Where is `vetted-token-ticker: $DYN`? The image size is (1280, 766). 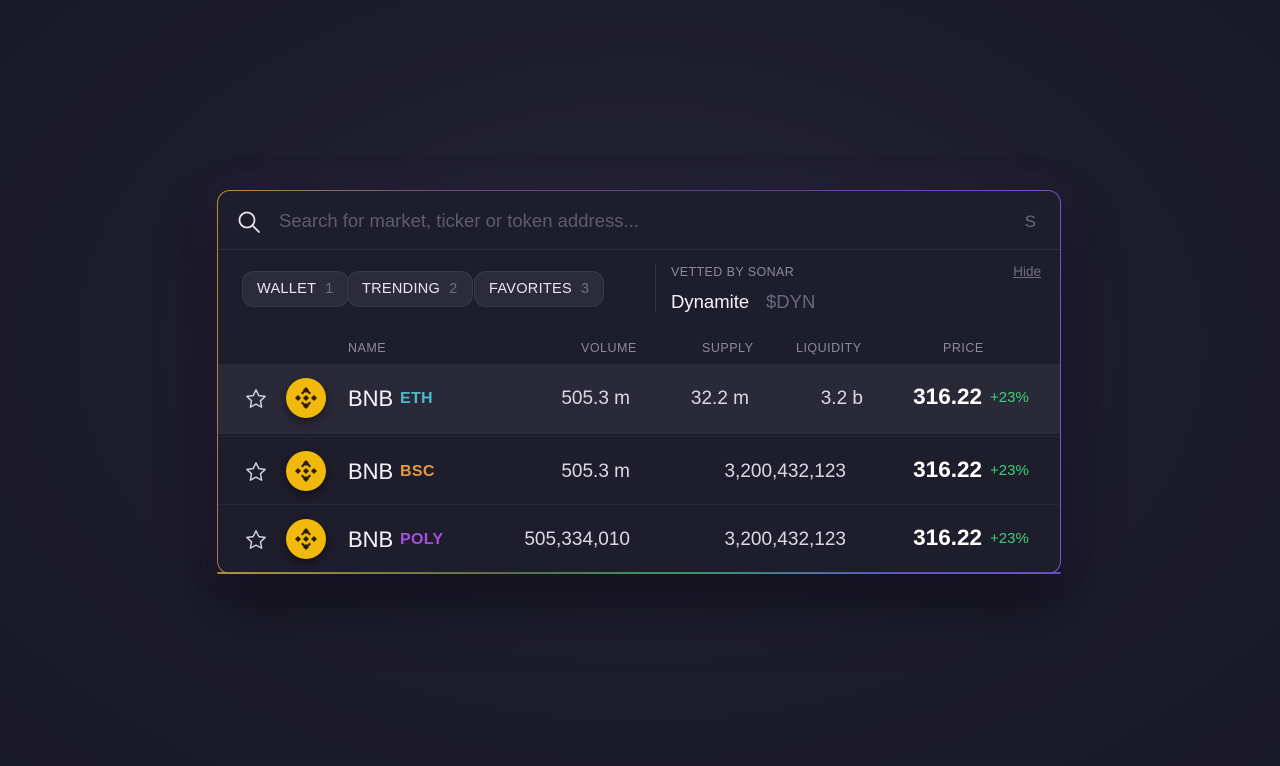
vetted-token-ticker: $DYN is located at coordinates (791, 301).